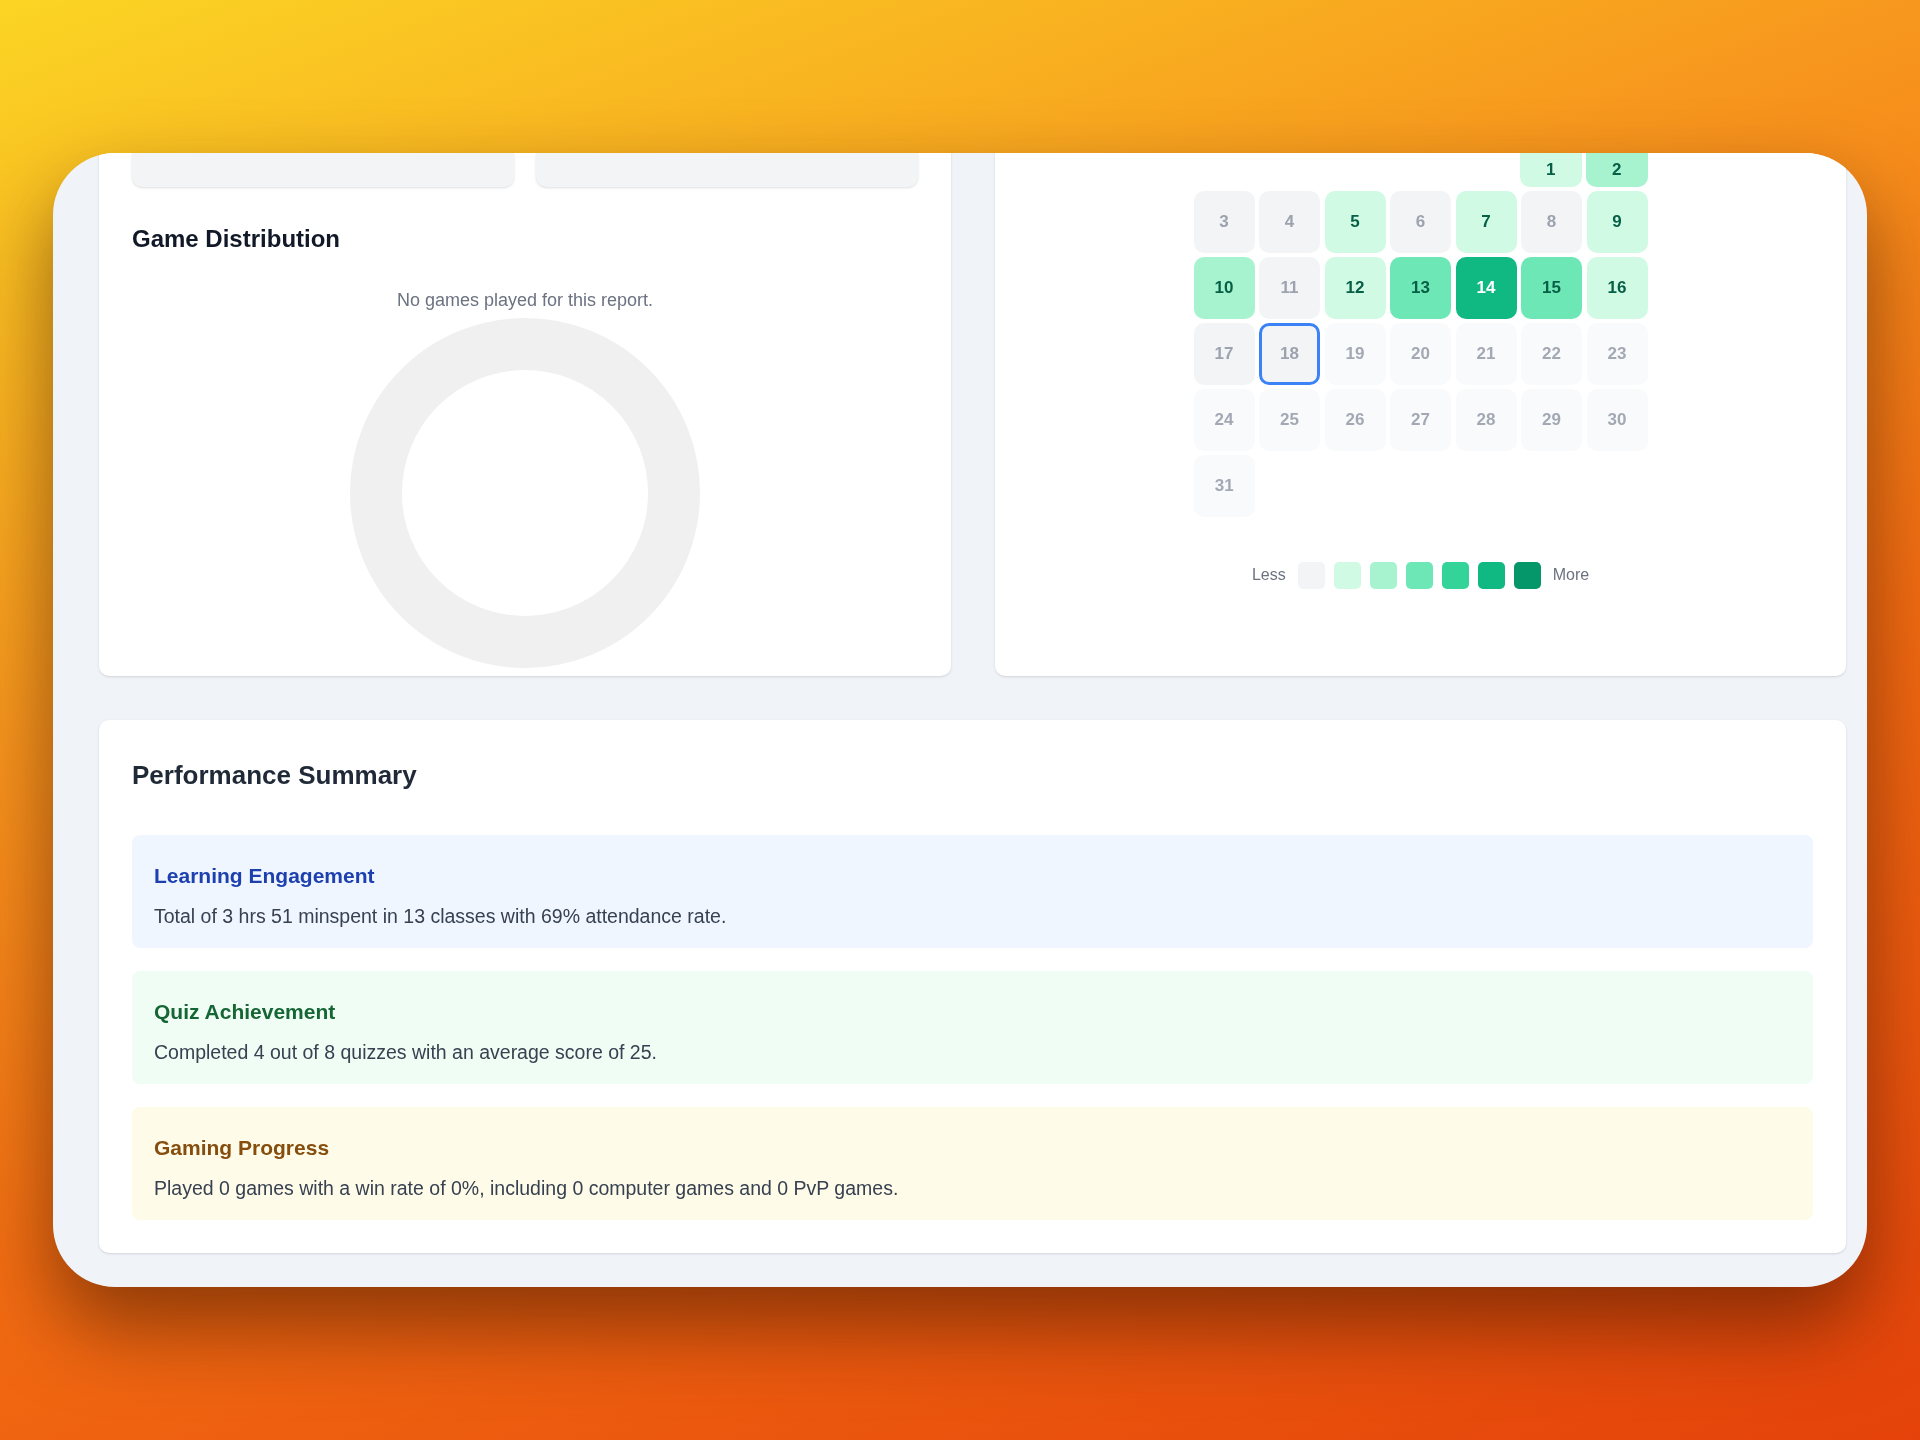 Image resolution: width=1920 pixels, height=1440 pixels. Describe the element at coordinates (1420, 222) in the screenshot. I see `calendar-day: 6` at that location.